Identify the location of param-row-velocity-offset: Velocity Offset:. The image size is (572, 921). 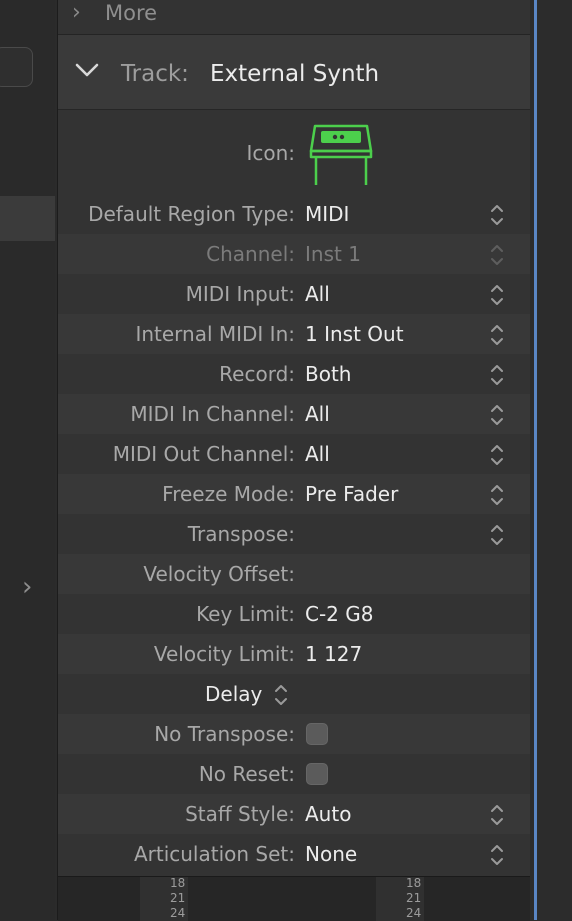
(294, 574).